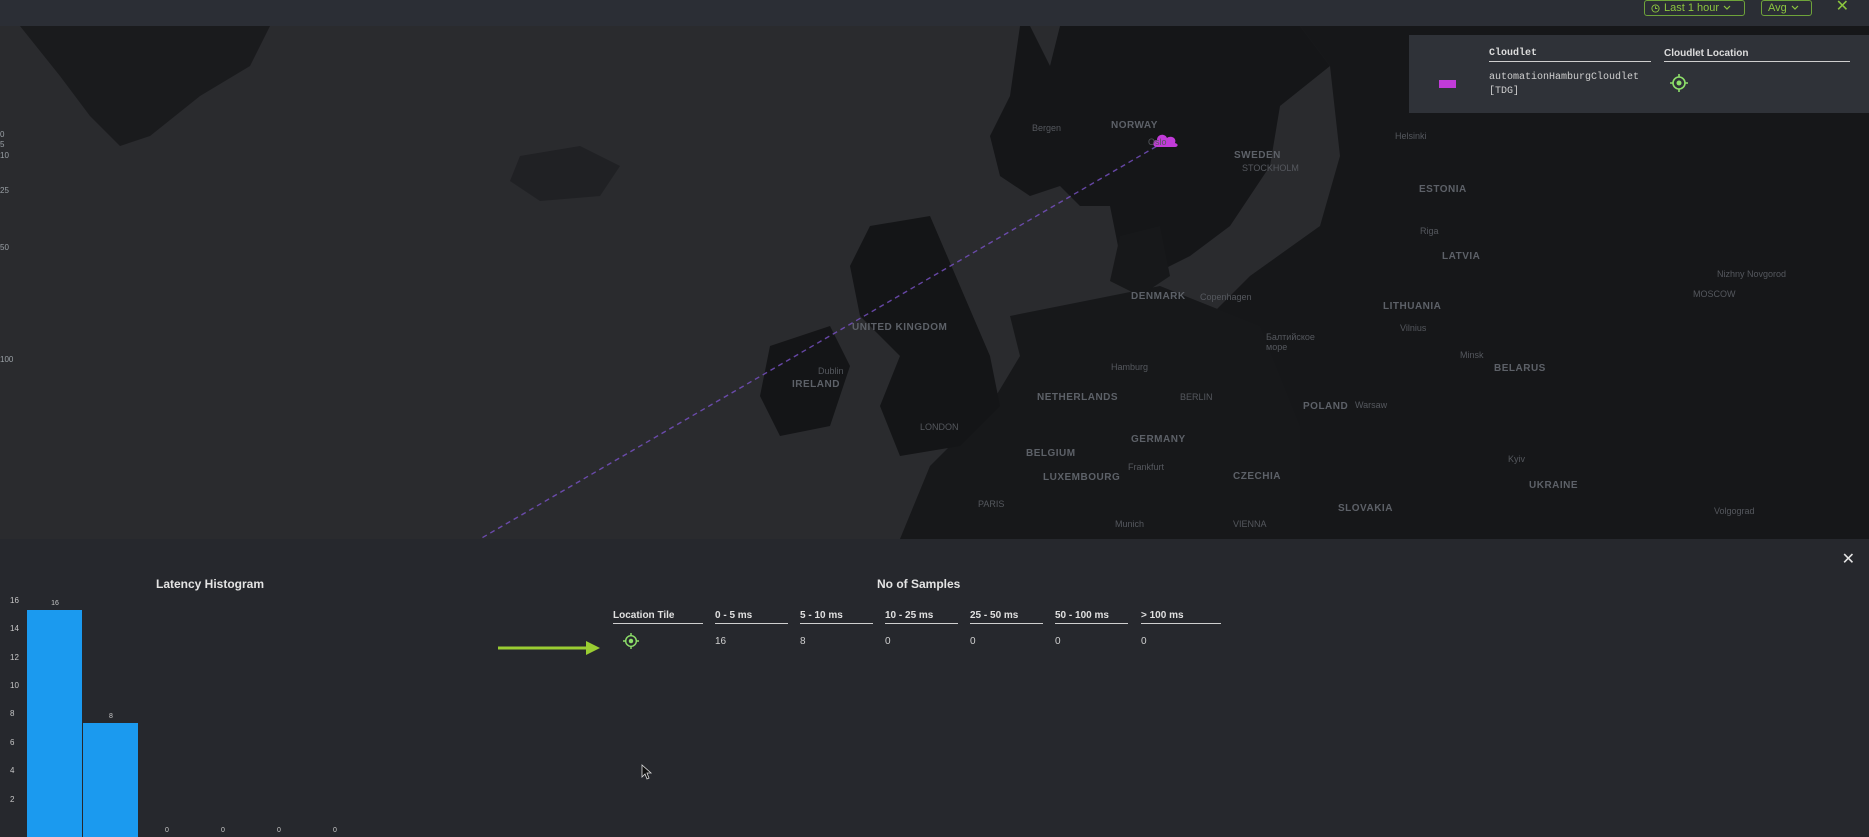  I want to click on axis-tick: 25, so click(4, 190).